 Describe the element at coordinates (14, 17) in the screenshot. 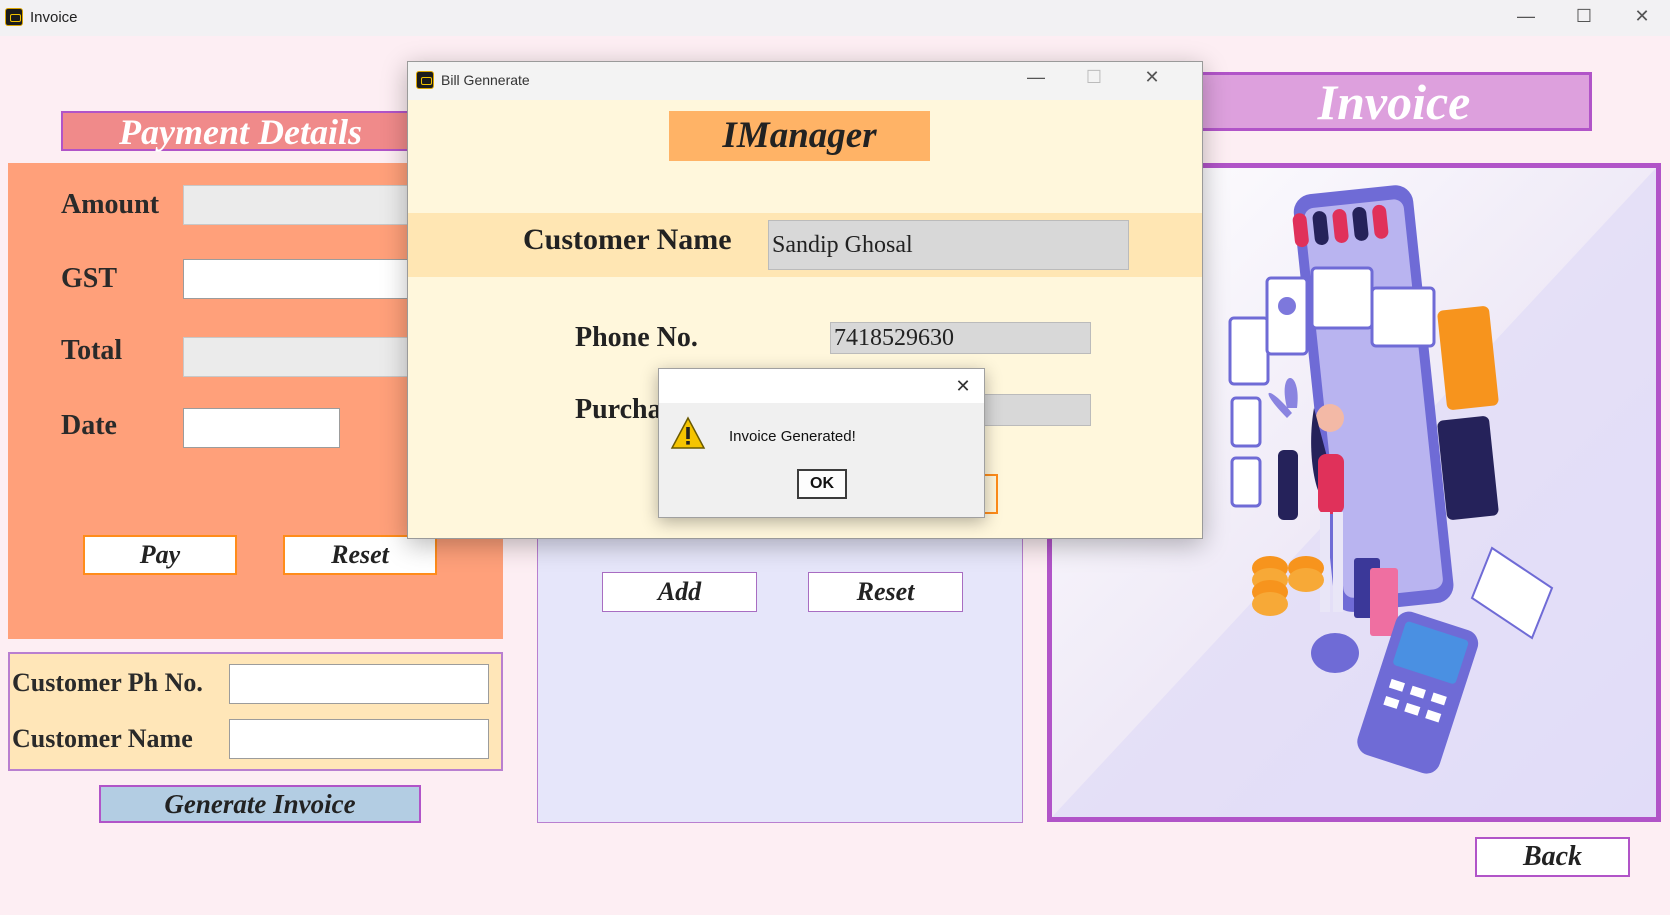

I see `app-icon` at that location.